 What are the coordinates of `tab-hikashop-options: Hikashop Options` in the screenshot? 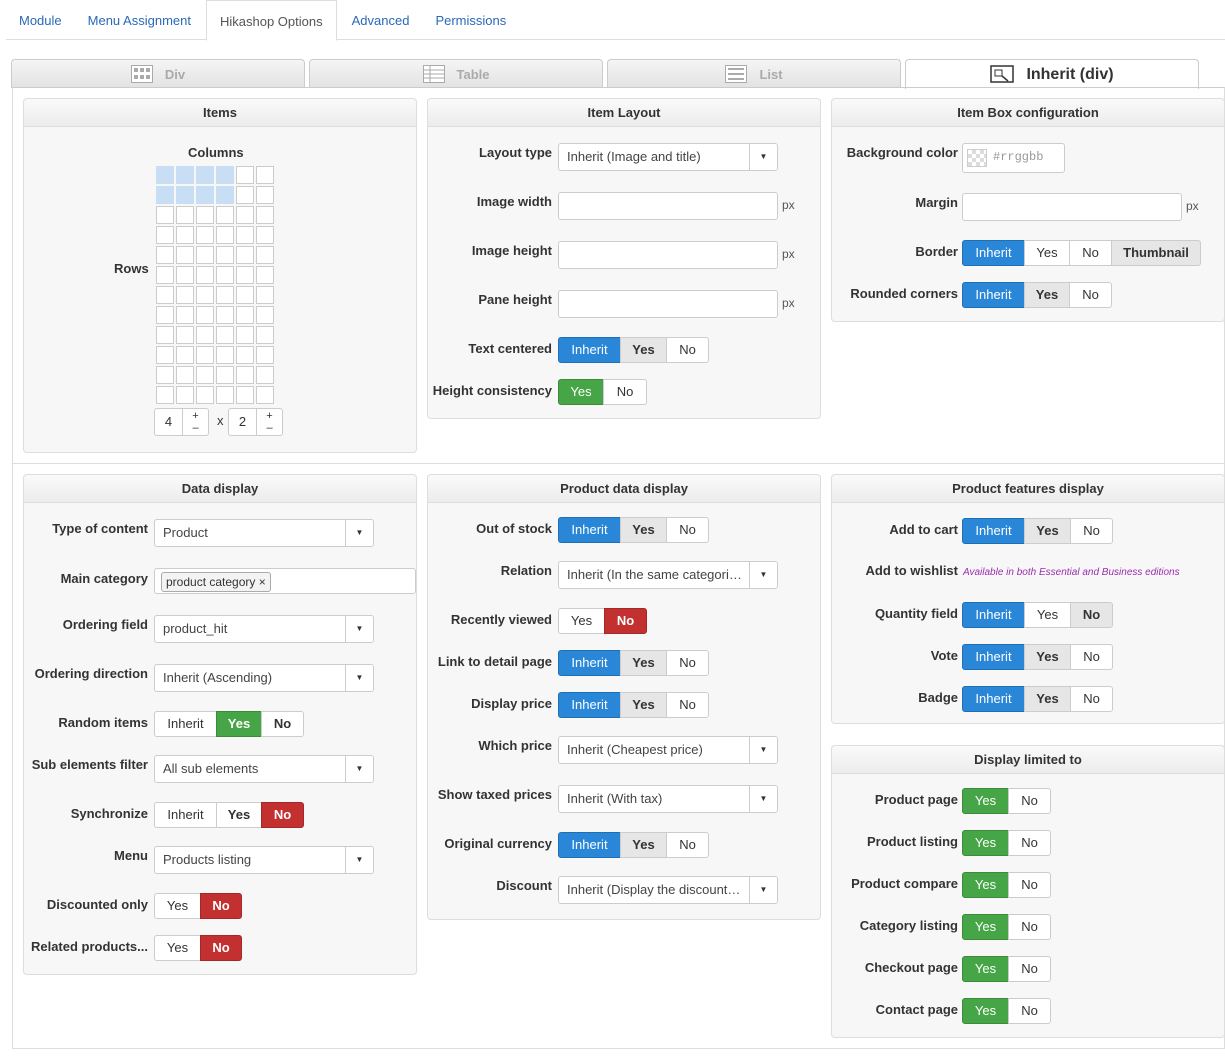 It's located at (271, 20).